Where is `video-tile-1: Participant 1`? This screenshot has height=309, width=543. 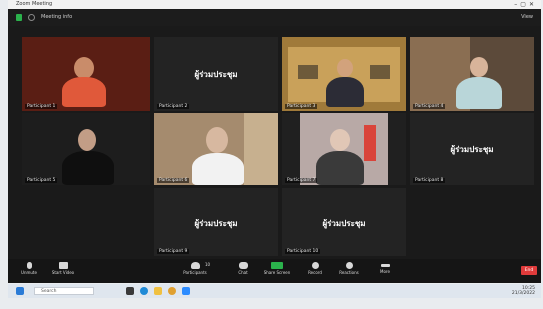
video-tile-1: Participant 1 is located at coordinates (86, 74).